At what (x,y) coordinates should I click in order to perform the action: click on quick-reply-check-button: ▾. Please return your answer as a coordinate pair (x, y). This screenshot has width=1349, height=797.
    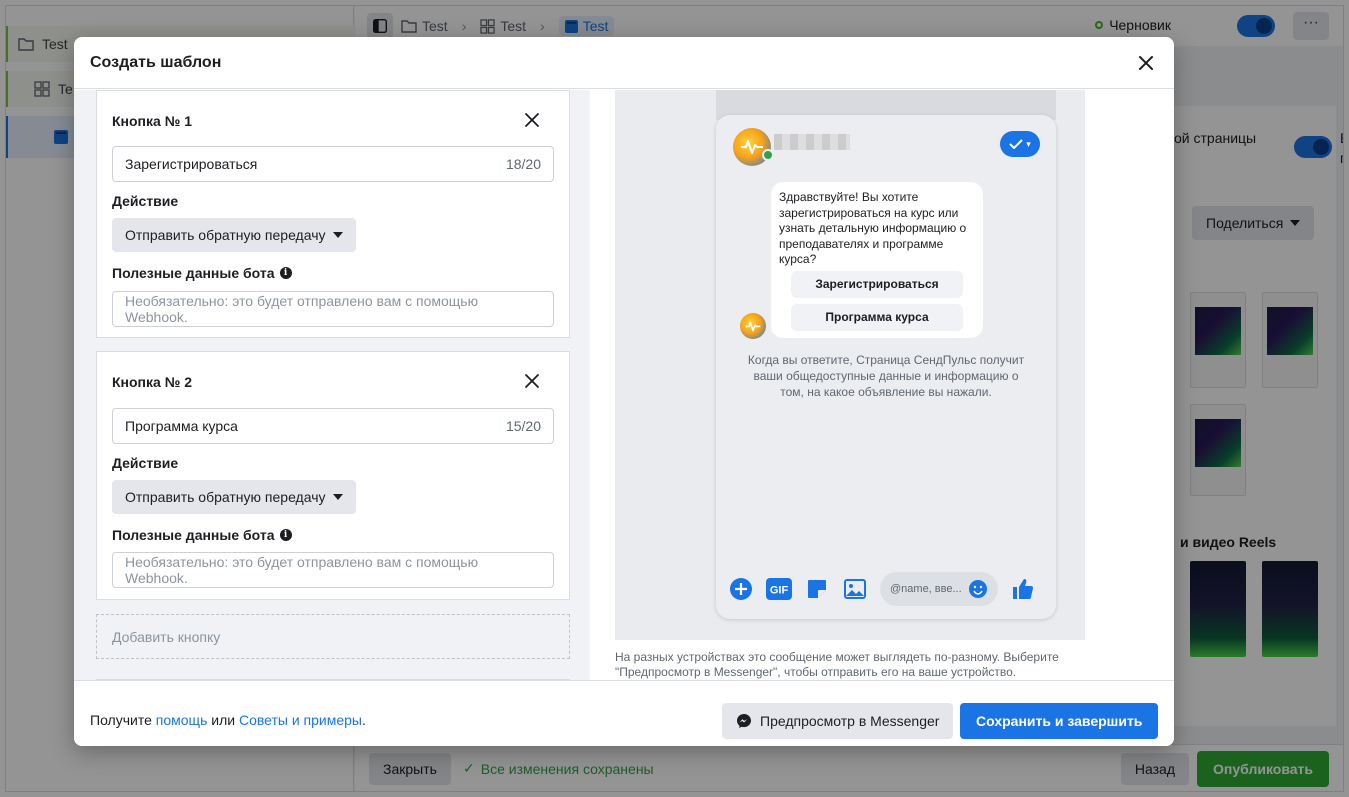
    Looking at the image, I should click on (1020, 144).